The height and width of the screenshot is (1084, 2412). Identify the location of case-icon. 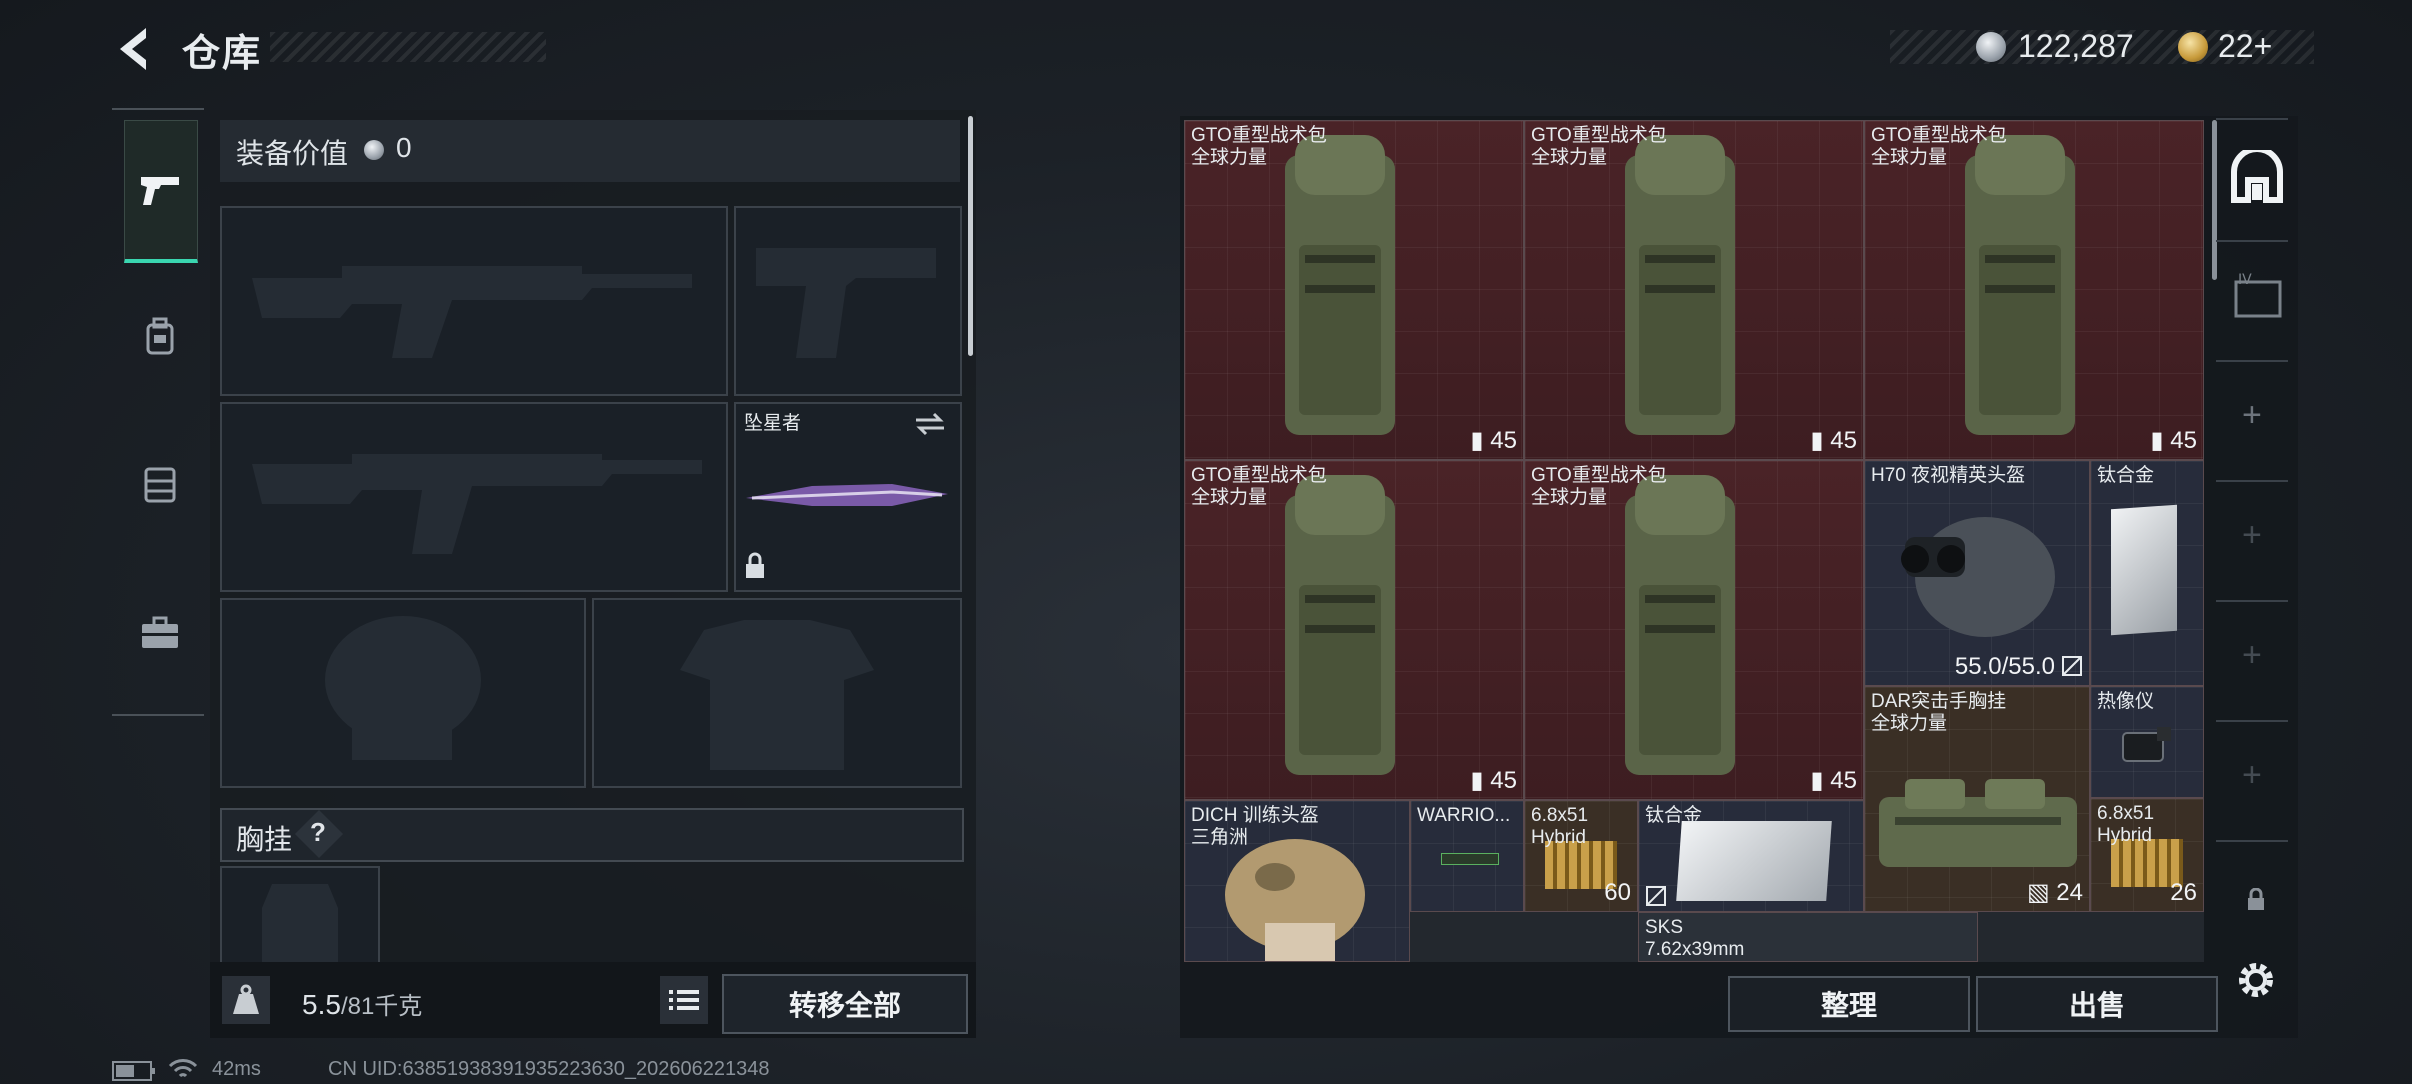
(160, 632).